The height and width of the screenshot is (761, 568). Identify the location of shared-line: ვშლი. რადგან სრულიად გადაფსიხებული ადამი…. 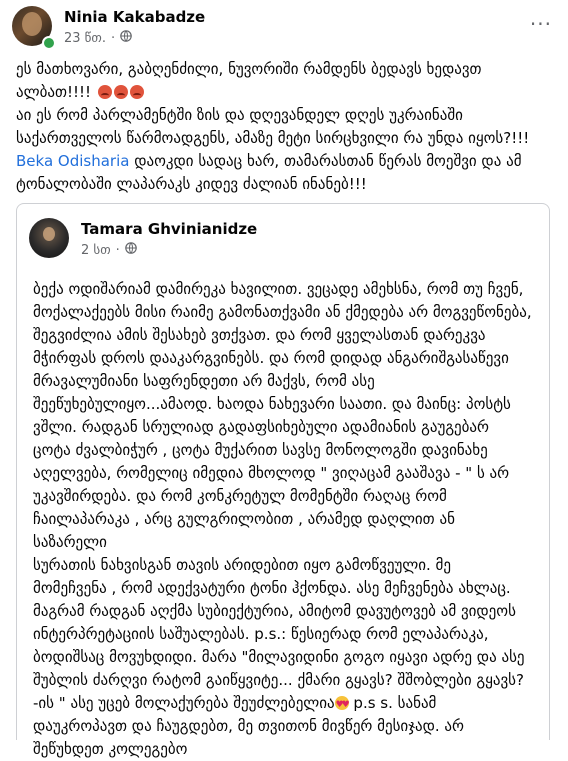
(261, 427).